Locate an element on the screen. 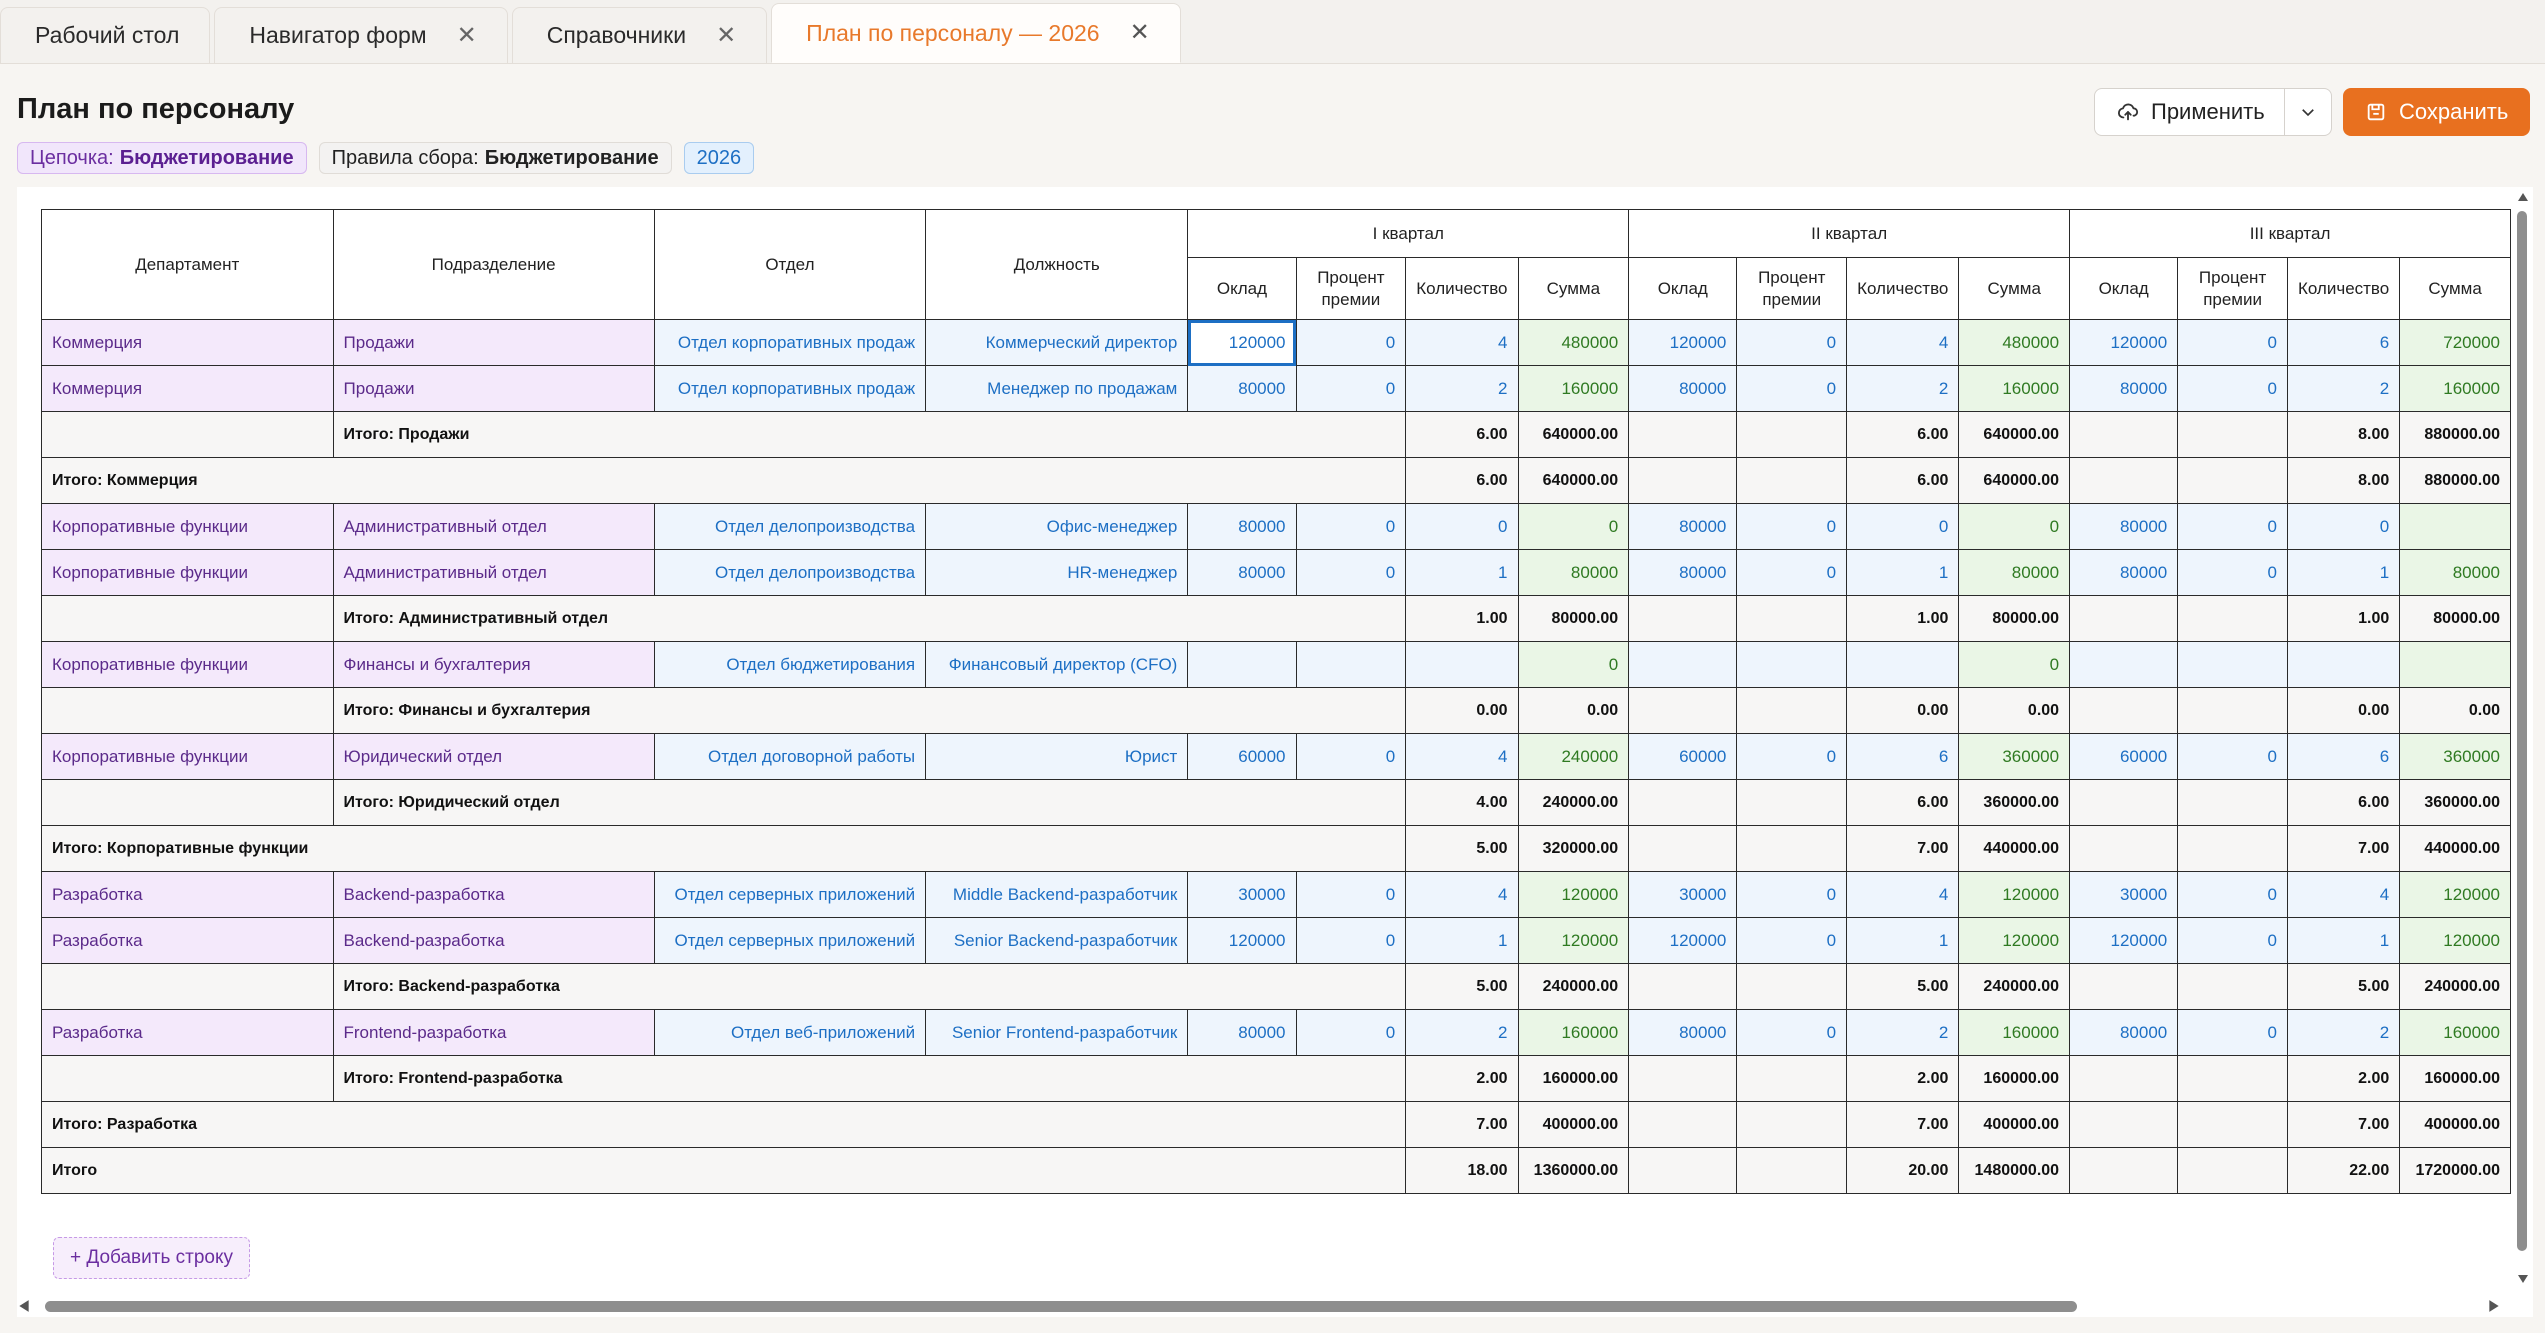 The height and width of the screenshot is (1333, 2545). position-cell: Коммерческий директор is located at coordinates (1057, 342).